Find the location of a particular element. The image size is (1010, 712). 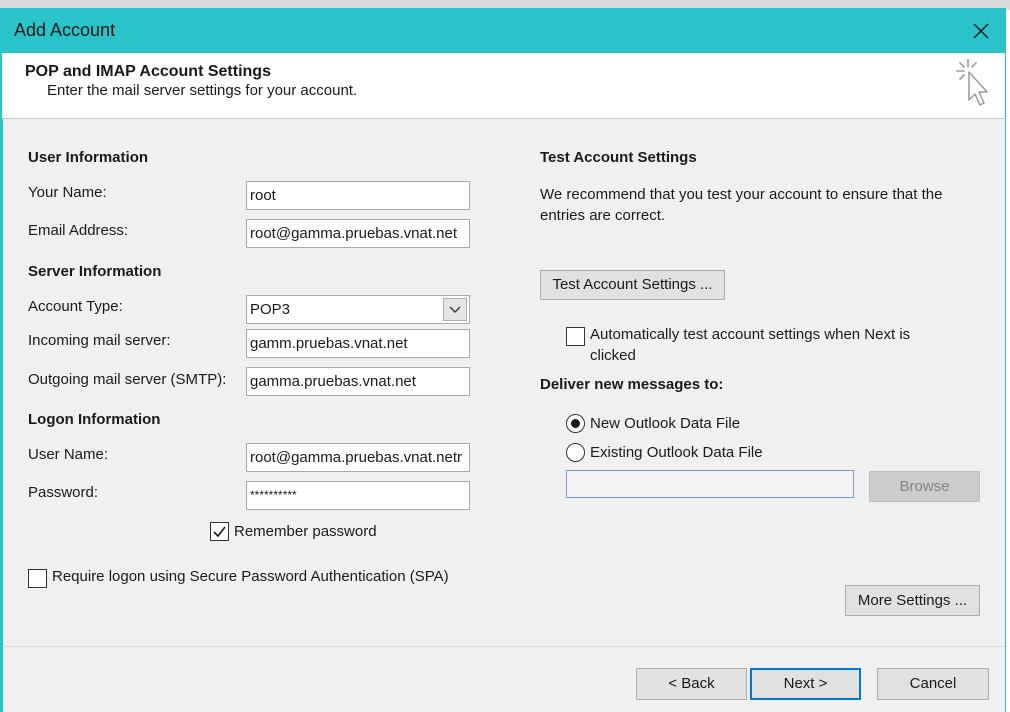

password-label: Password: is located at coordinates (63, 492).